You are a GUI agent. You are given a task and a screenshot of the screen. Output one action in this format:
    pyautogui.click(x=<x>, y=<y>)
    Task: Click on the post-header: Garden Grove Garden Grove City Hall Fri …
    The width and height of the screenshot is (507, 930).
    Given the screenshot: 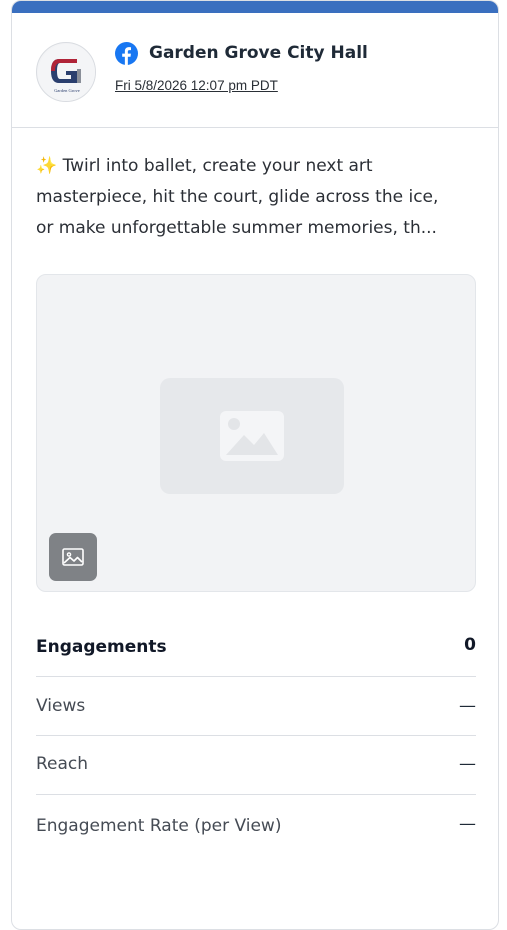 What is the action you would take?
    pyautogui.click(x=255, y=70)
    